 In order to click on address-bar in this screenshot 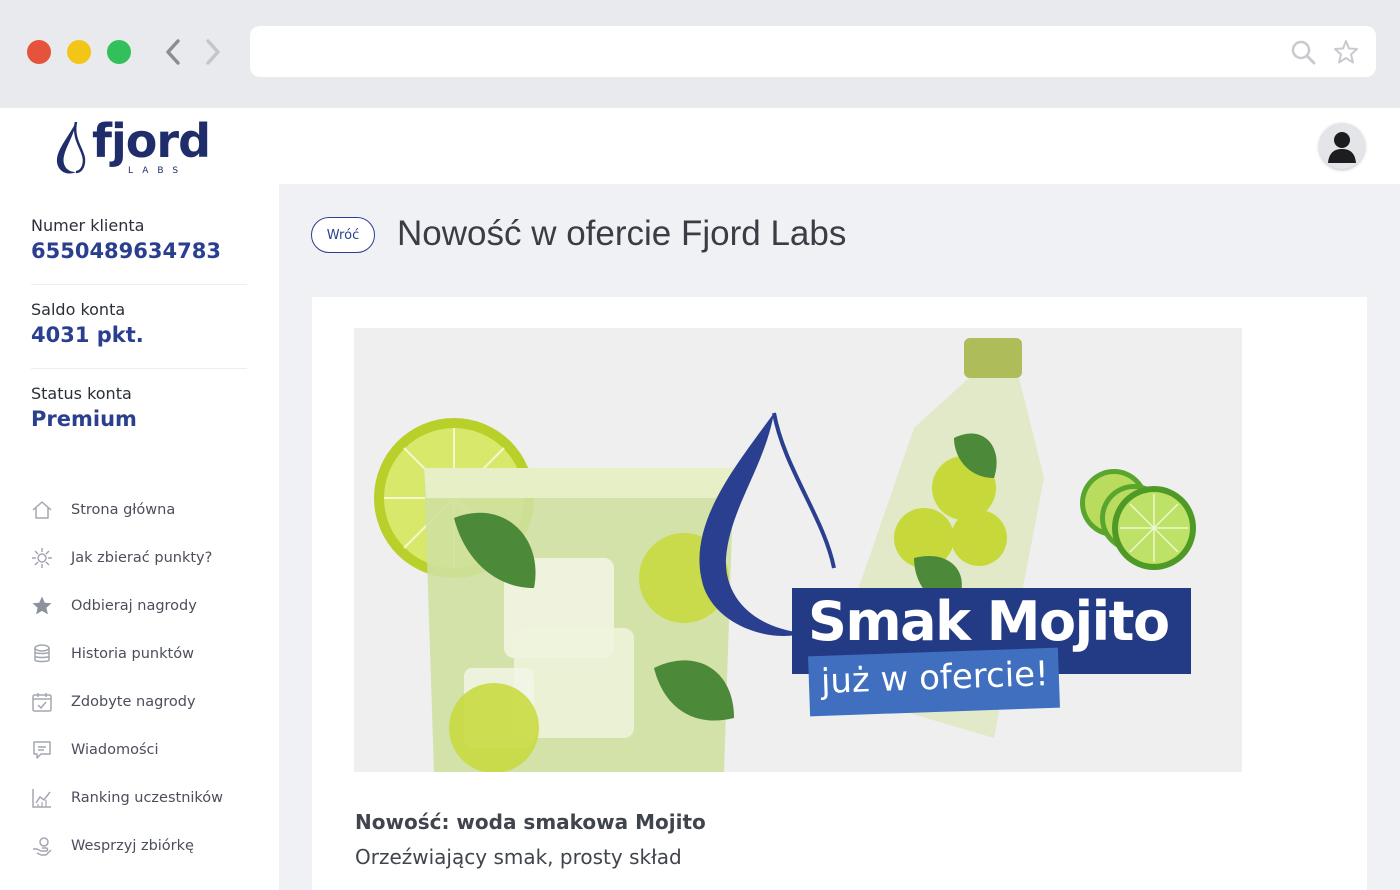, I will do `click(813, 51)`.